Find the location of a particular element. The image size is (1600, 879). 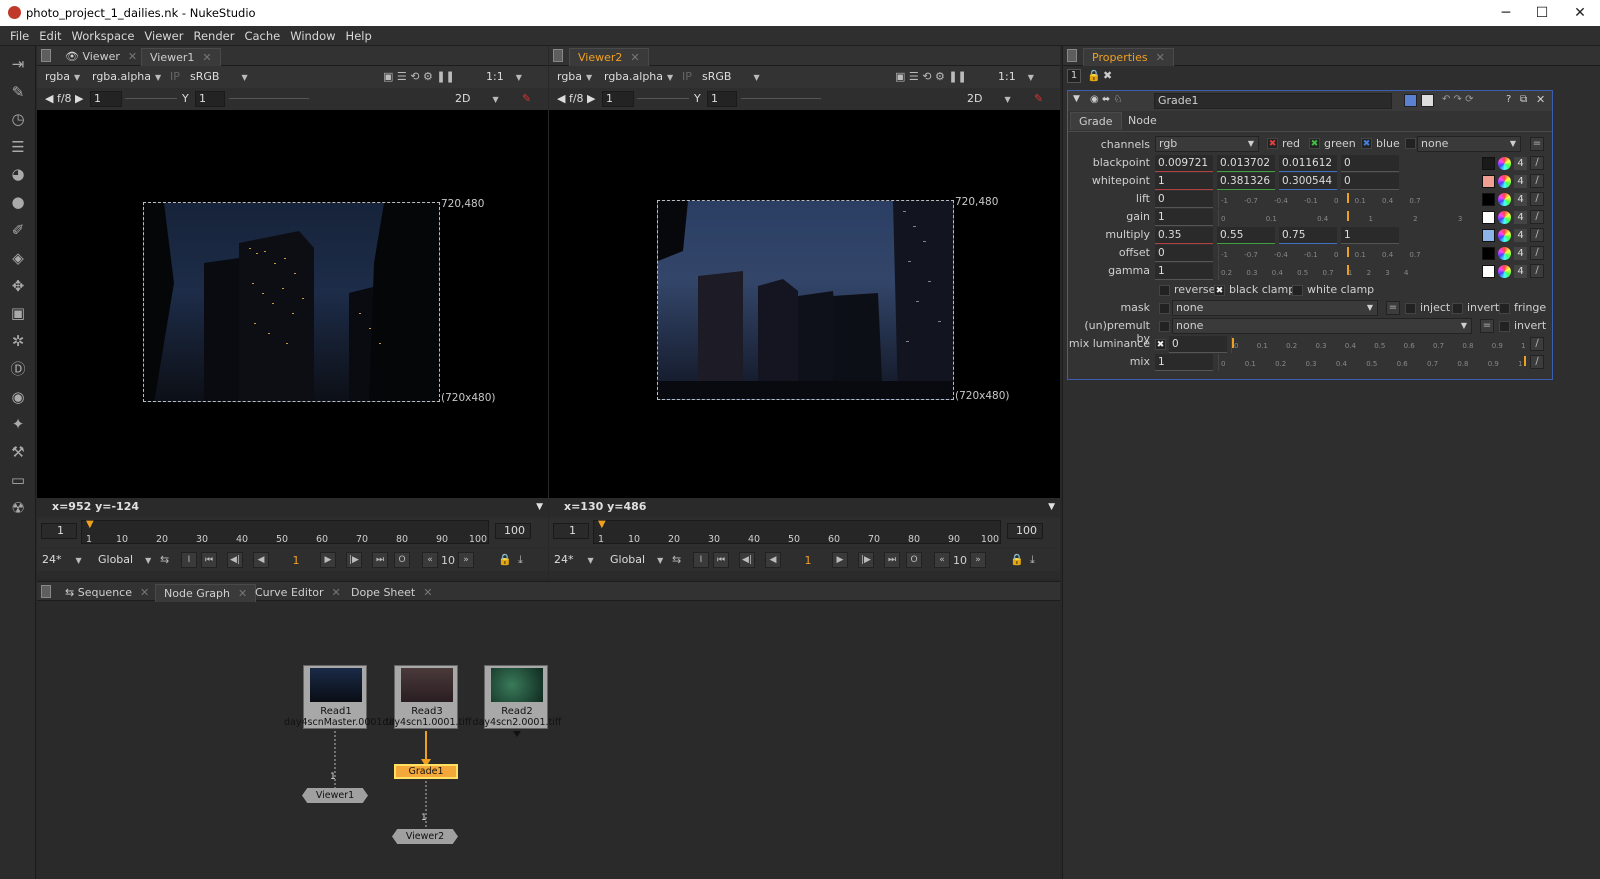

viewer1-viewport: 720,480 (720x480) is located at coordinates (292, 304).